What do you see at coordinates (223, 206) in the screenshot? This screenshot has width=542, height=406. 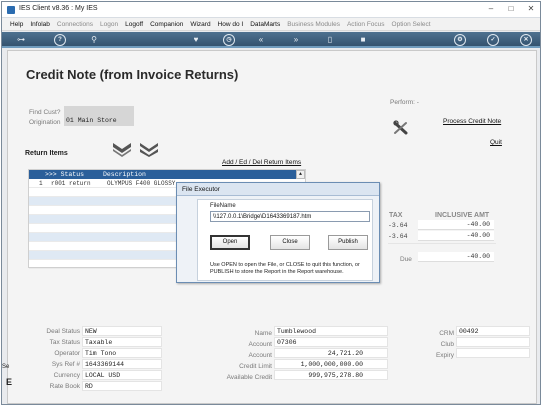 I see `filename-label: FileName` at bounding box center [223, 206].